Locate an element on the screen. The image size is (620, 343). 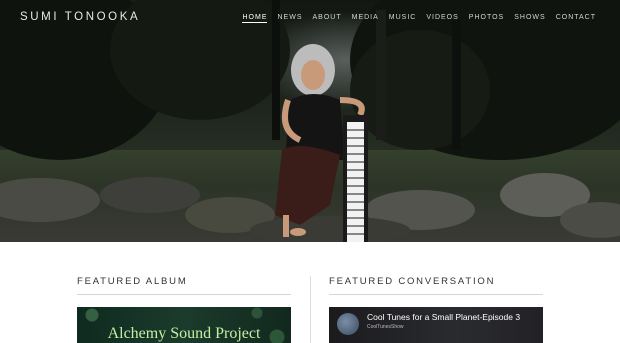
nav-item-about: ABOUT is located at coordinates (326, 18).